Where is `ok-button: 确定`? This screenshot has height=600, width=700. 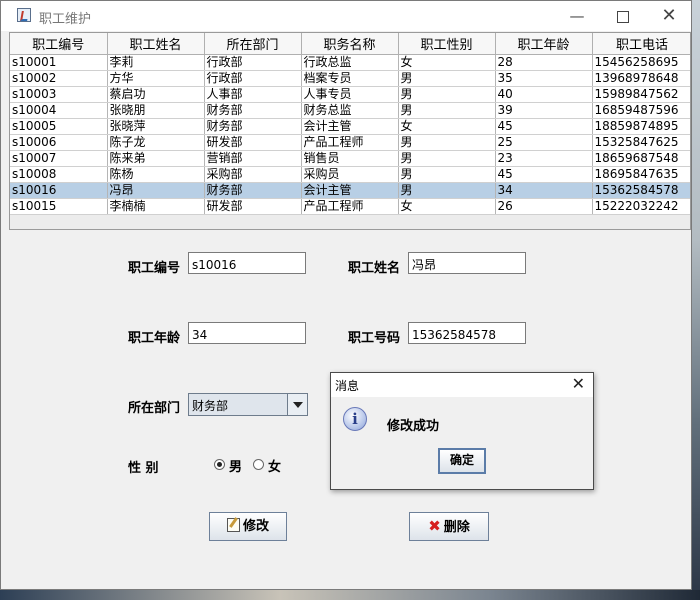
ok-button: 确定 is located at coordinates (462, 461).